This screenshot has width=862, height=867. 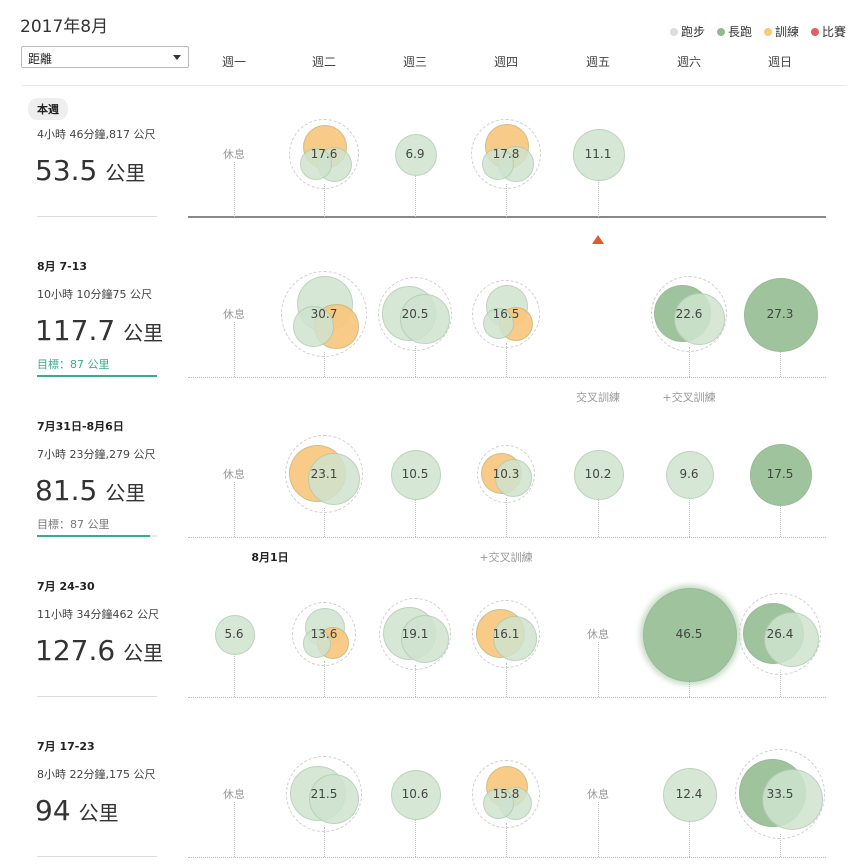 What do you see at coordinates (53, 810) in the screenshot?
I see `week-total-value: 94` at bounding box center [53, 810].